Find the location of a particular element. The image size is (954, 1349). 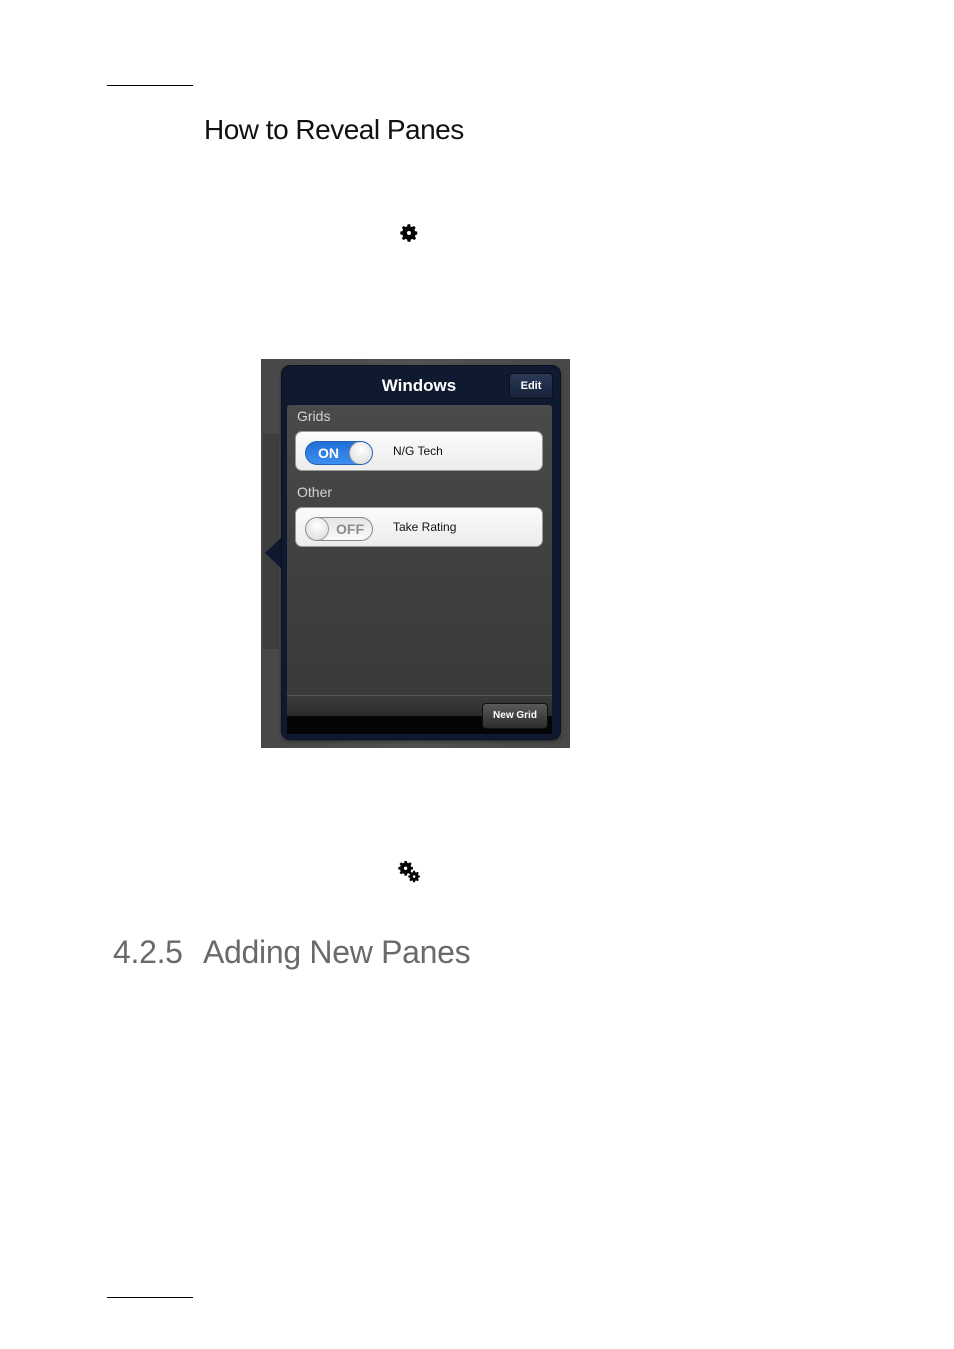

header-rule is located at coordinates (150, 85).